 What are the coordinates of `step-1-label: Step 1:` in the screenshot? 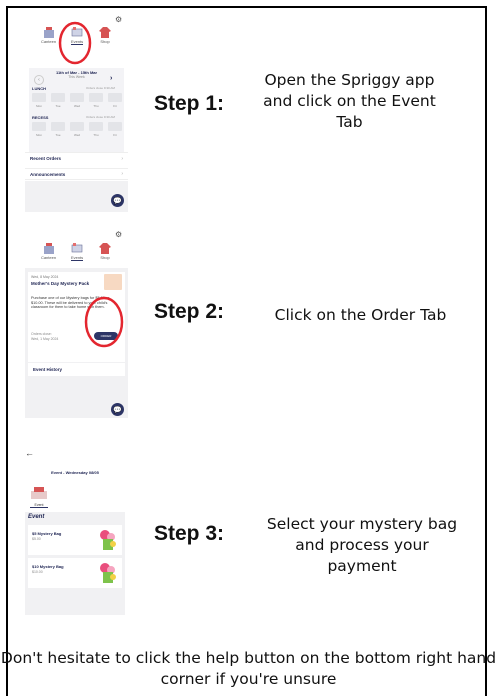 It's located at (189, 103).